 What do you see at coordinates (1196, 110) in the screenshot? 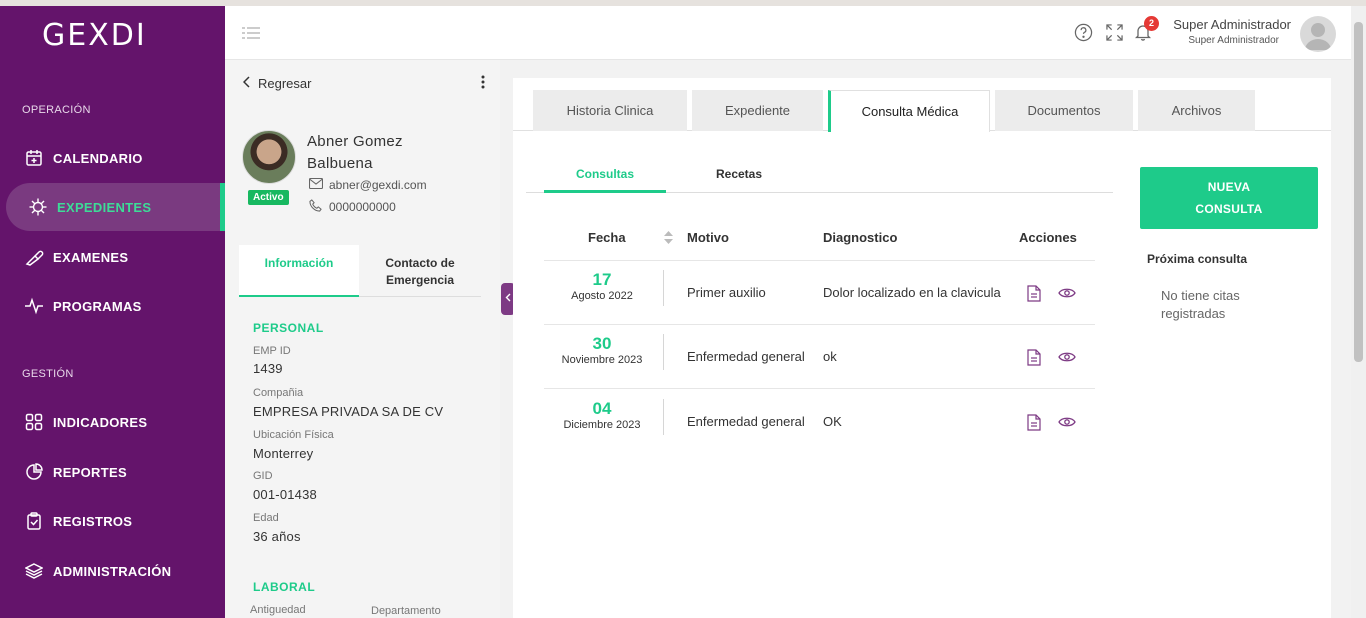
I see `tab-archivos: Archivos` at bounding box center [1196, 110].